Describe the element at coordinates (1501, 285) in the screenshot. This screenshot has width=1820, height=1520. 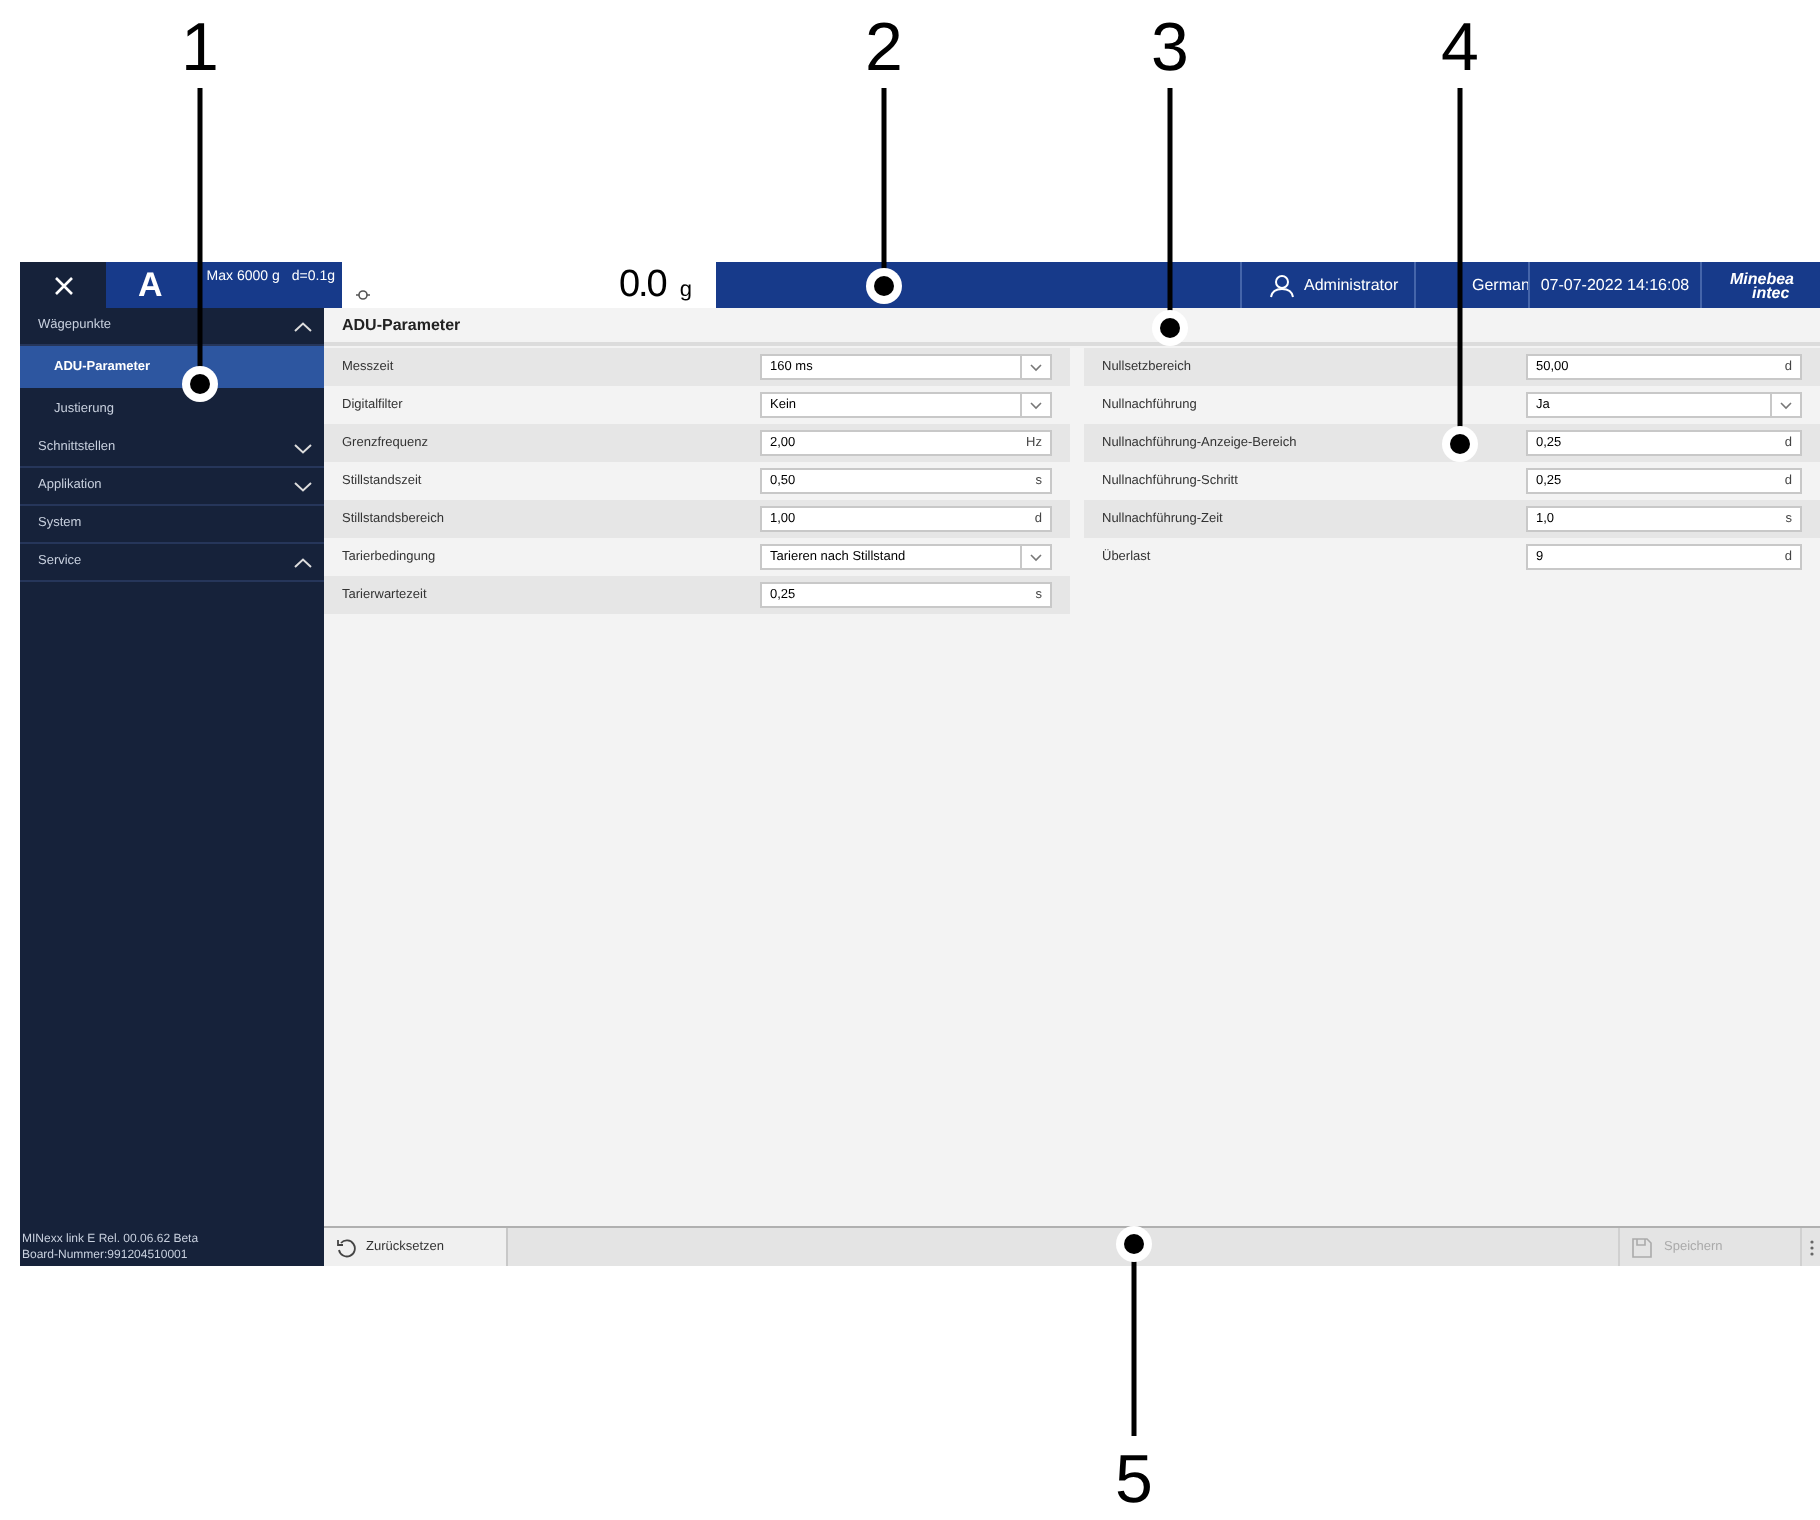
I see `language-button: German` at that location.